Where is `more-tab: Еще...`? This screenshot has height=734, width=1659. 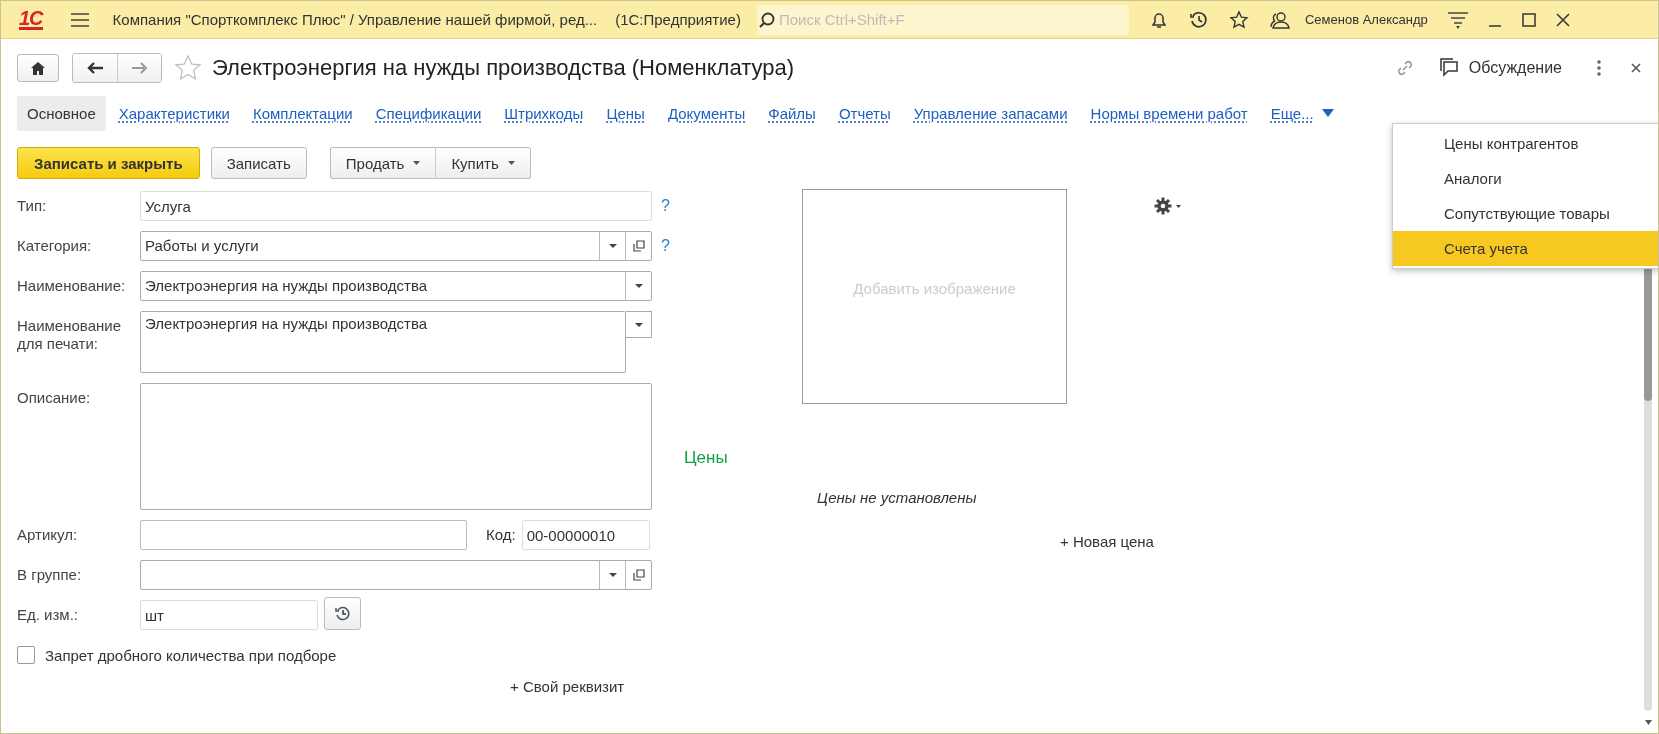 more-tab: Еще... is located at coordinates (1302, 113).